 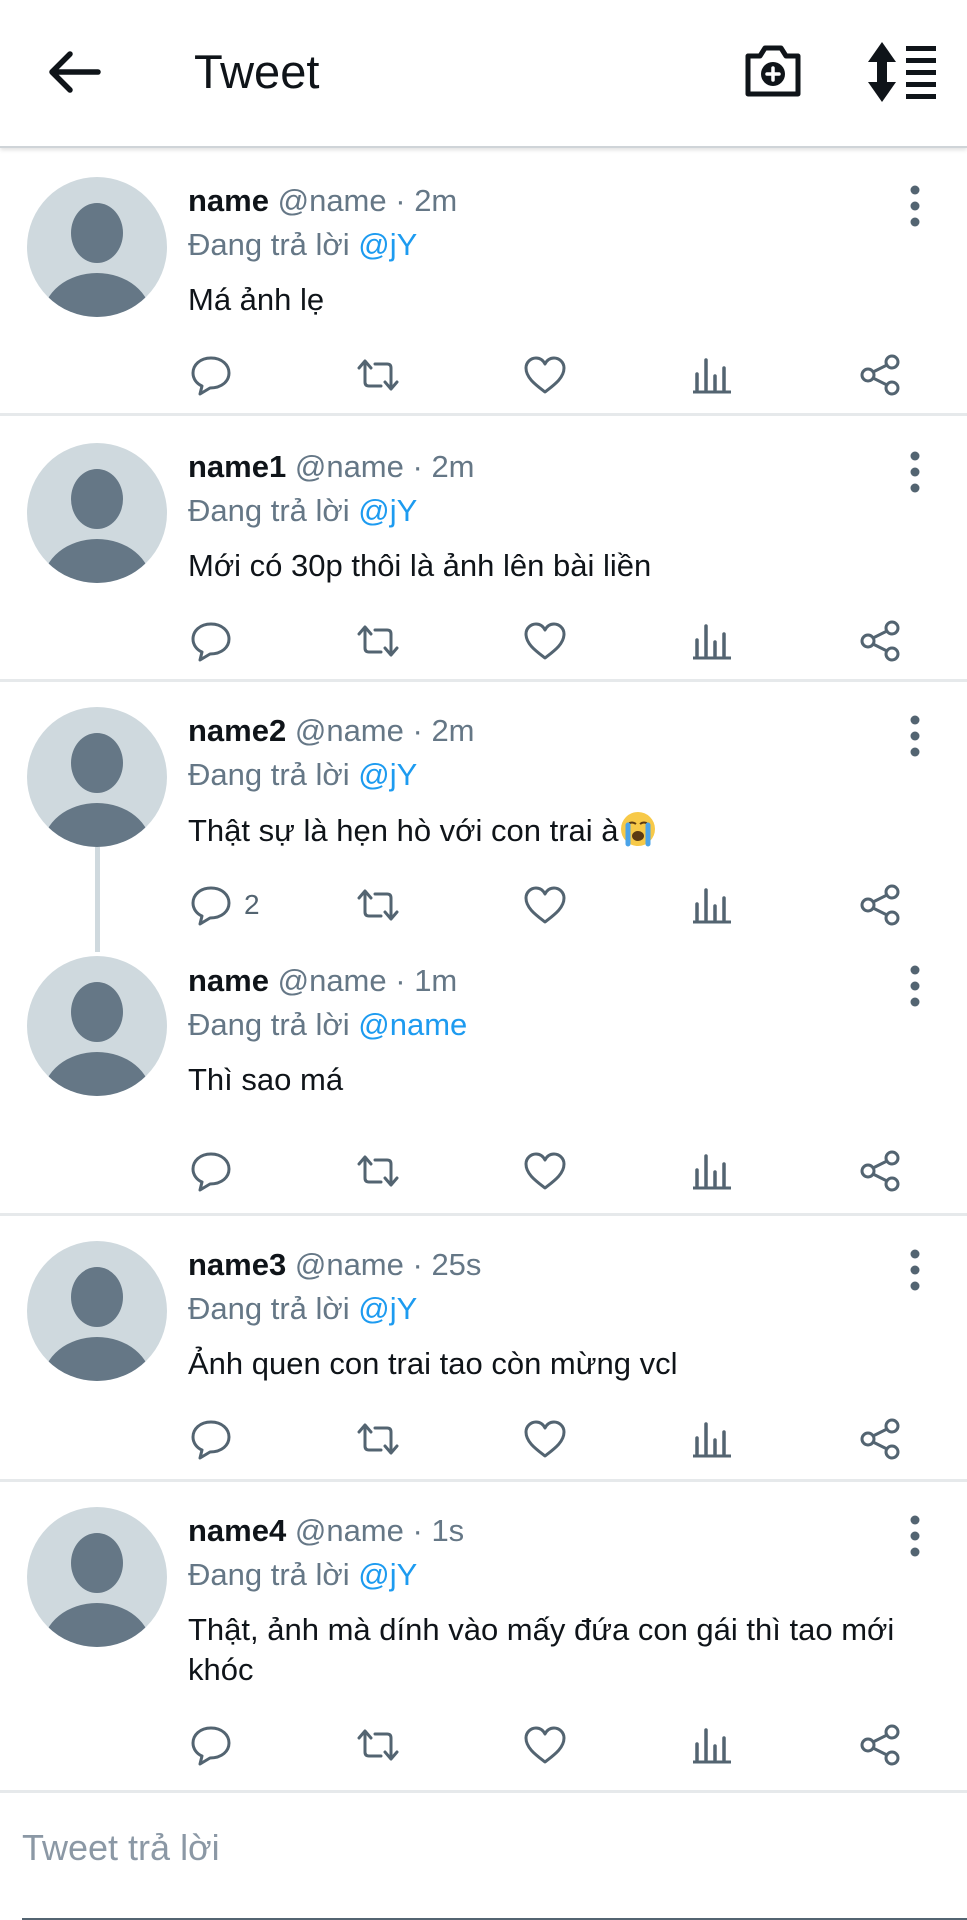 I want to click on timestamp: 1m, so click(x=436, y=980).